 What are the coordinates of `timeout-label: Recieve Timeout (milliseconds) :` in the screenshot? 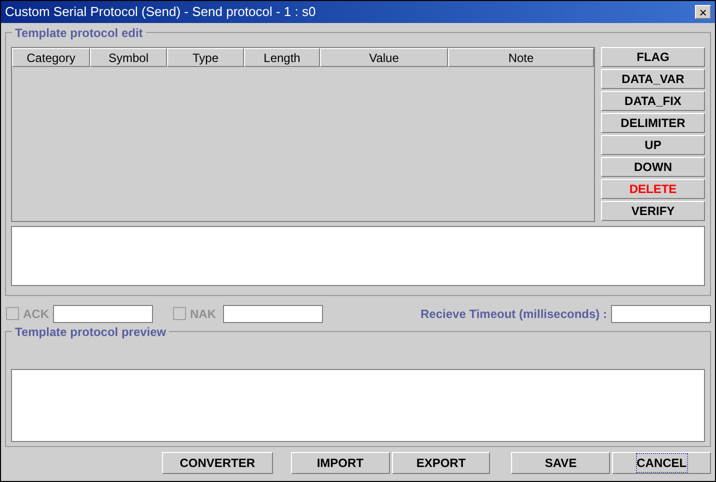 It's located at (513, 314).